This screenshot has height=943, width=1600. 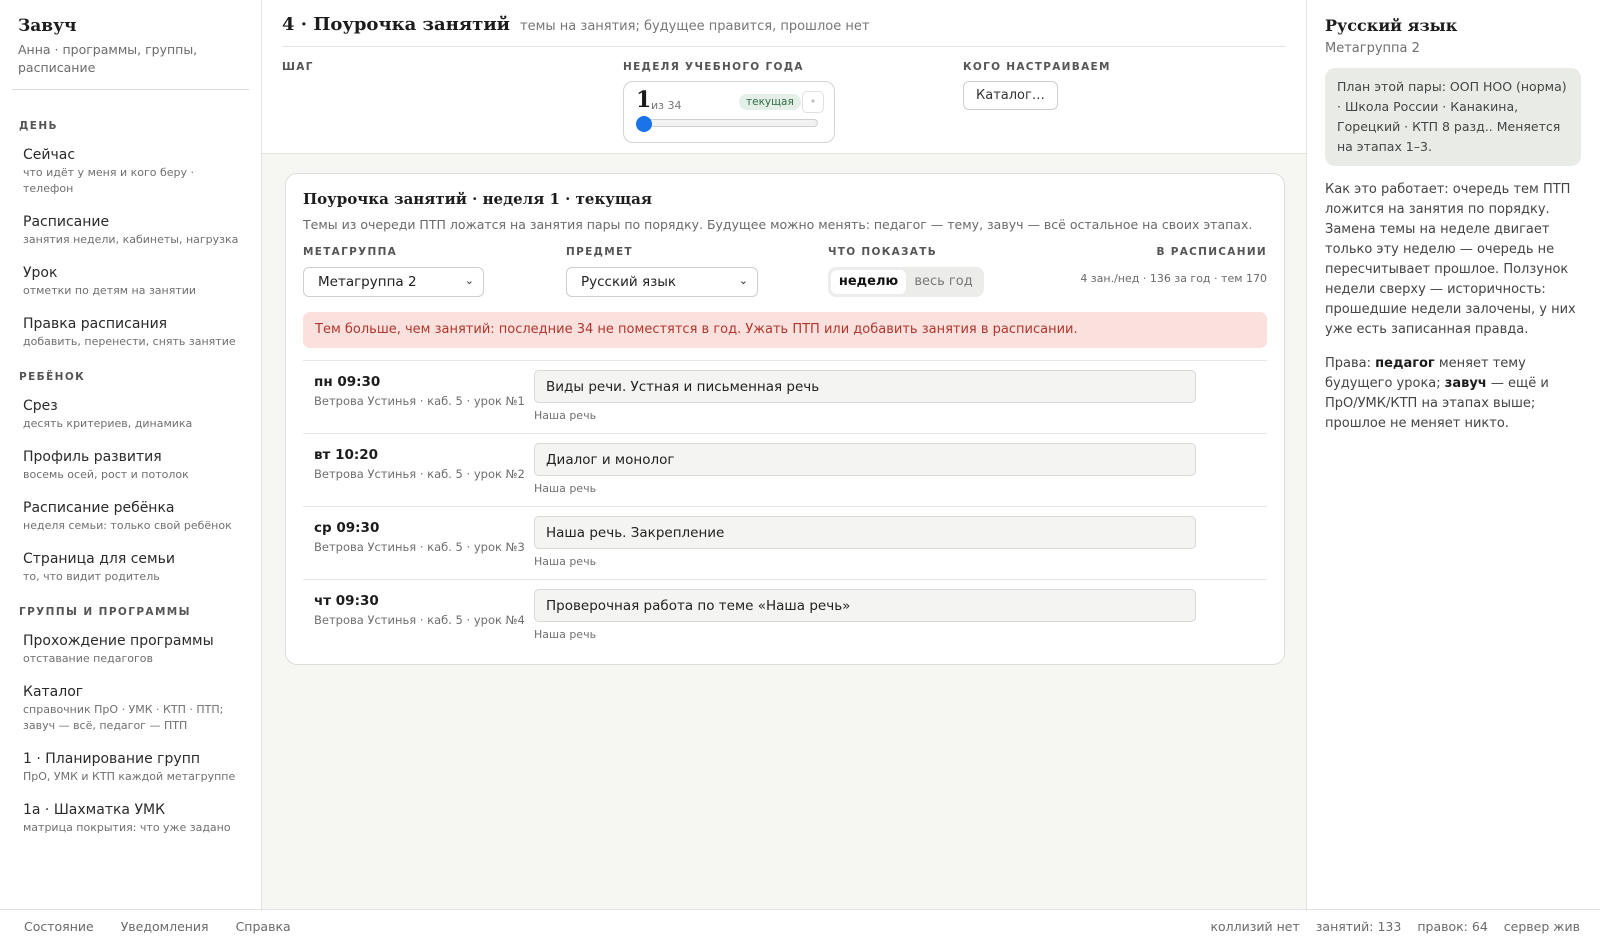 I want to click on lesson-topic-field: Проверочная работа по теме «Наша речь», so click(x=865, y=605).